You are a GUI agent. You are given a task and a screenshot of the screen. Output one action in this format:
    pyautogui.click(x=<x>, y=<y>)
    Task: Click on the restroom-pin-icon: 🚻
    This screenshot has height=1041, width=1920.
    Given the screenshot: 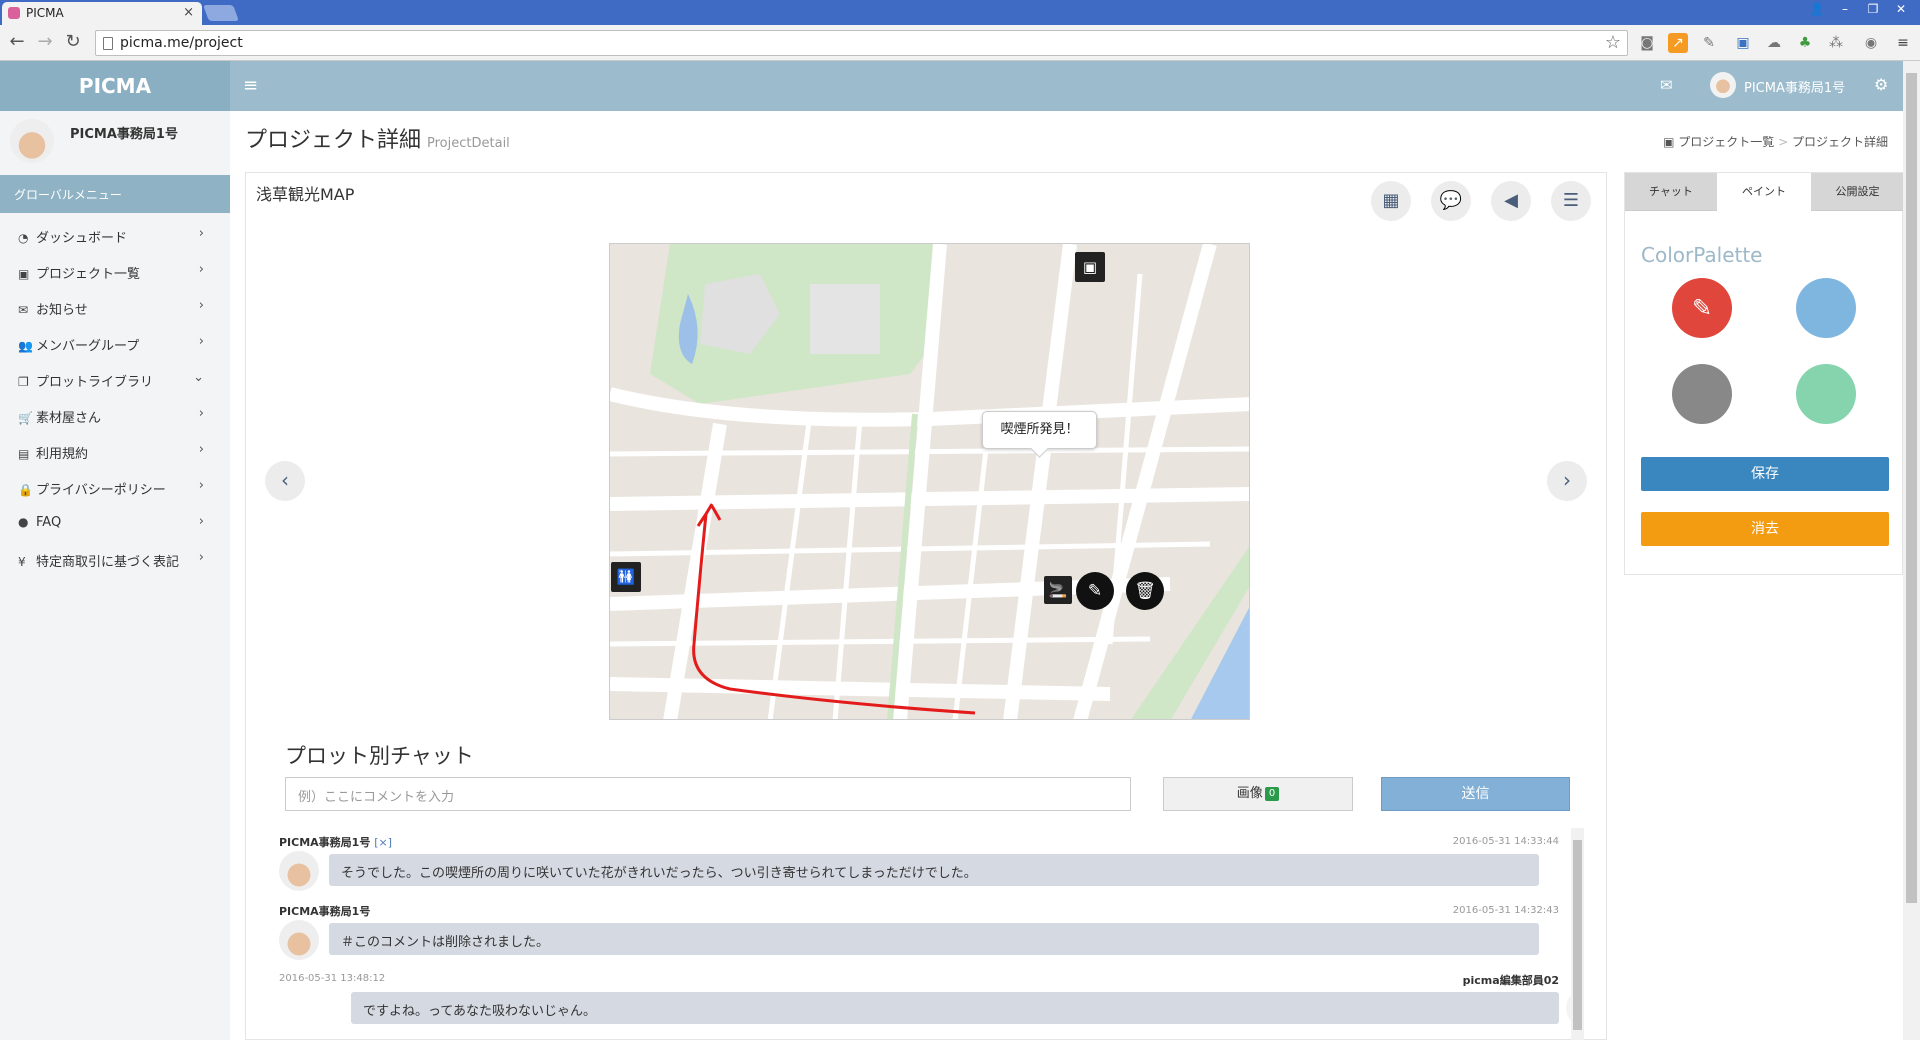 What is the action you would take?
    pyautogui.click(x=626, y=577)
    